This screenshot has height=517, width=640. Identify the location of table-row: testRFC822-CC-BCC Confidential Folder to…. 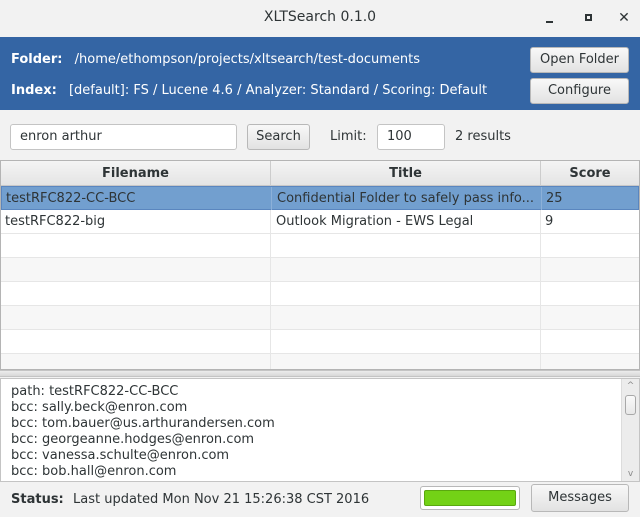
(320, 198).